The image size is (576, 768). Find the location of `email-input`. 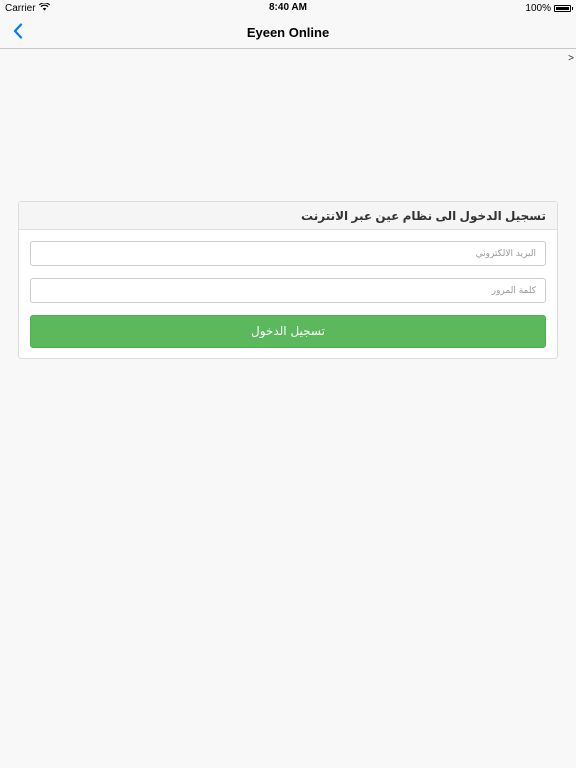

email-input is located at coordinates (288, 253).